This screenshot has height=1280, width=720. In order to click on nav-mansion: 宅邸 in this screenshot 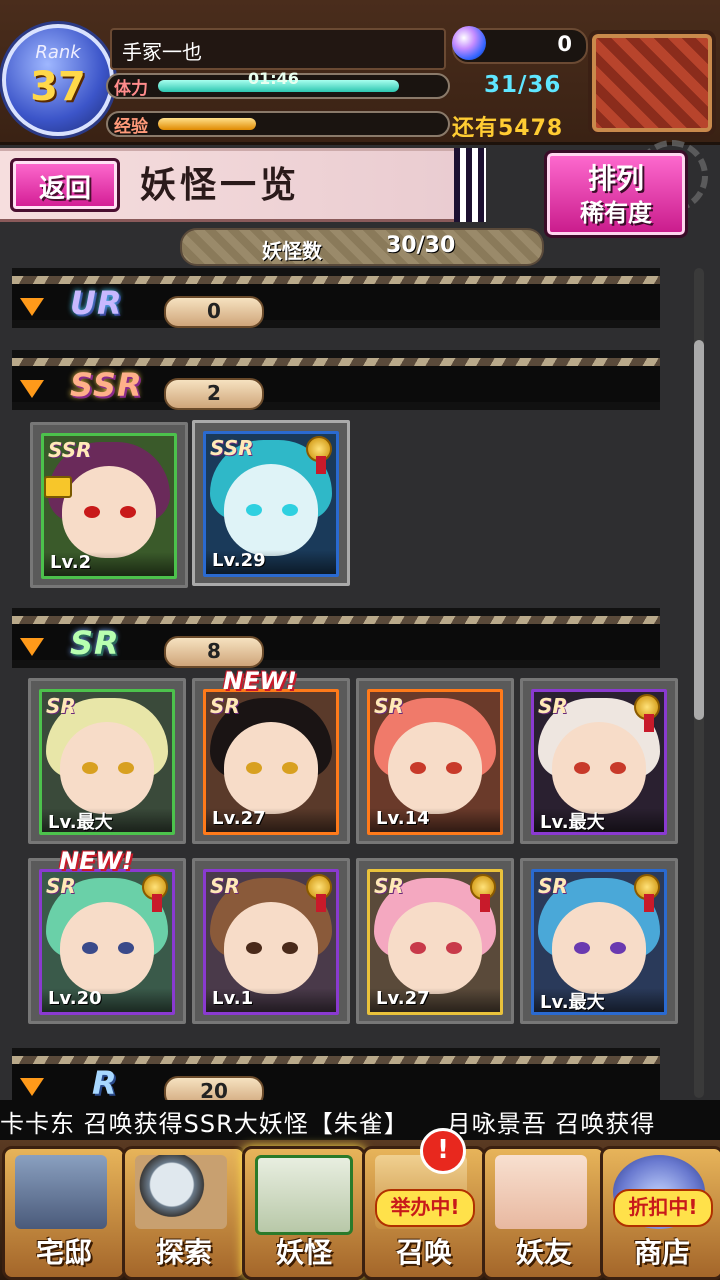, I will do `click(64, 1213)`.